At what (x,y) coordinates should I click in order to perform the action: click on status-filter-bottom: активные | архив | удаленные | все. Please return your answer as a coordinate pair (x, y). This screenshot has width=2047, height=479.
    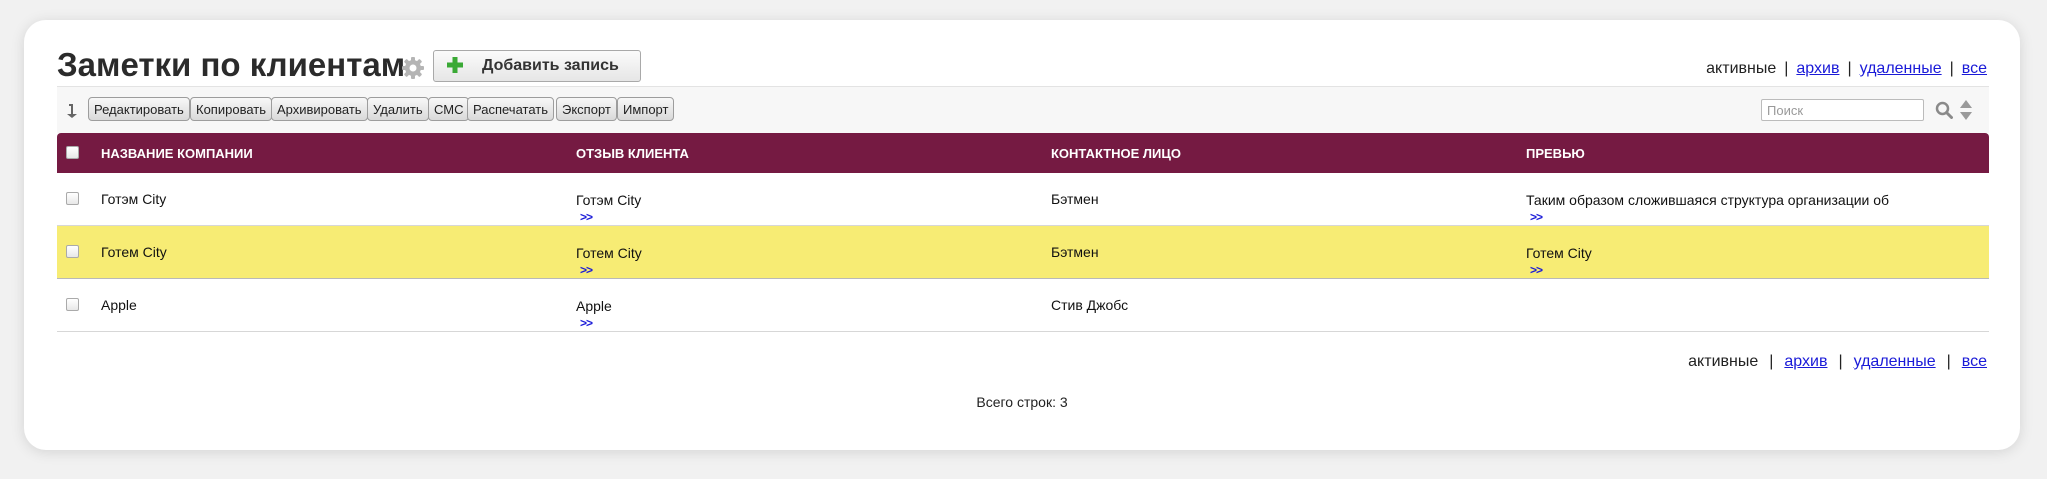
    Looking at the image, I should click on (1837, 362).